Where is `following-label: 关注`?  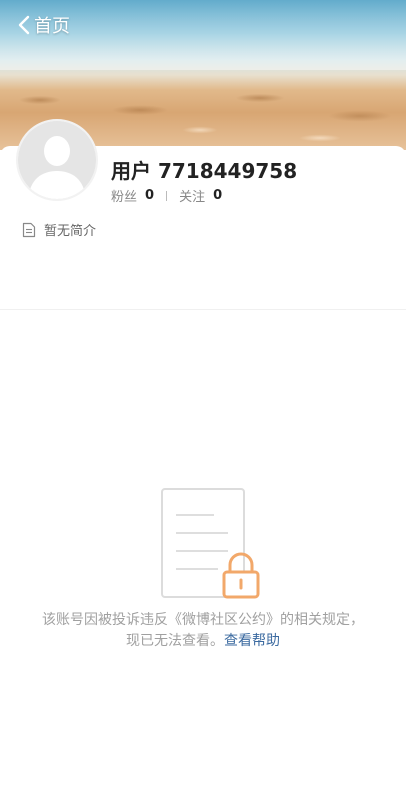 following-label: 关注 is located at coordinates (192, 197).